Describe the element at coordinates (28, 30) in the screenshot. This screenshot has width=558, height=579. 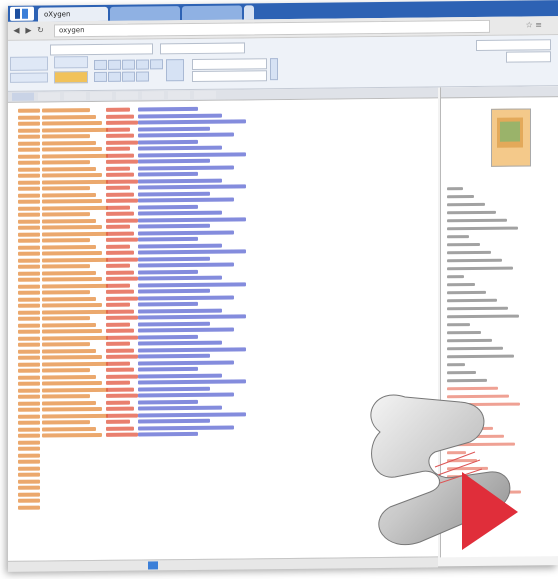
I see `forward-arrow-icon: ▶` at that location.